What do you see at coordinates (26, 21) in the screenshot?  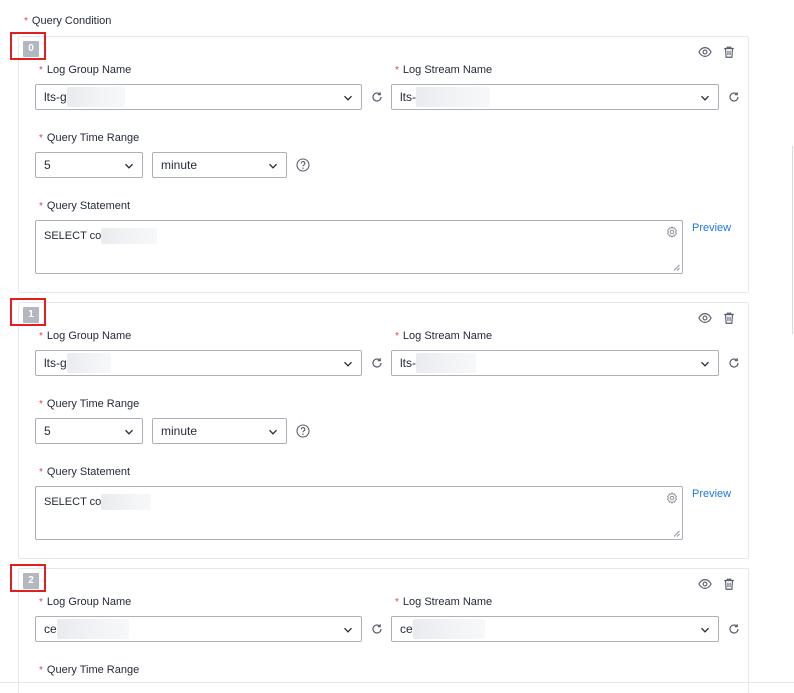 I see `required-mark: *` at bounding box center [26, 21].